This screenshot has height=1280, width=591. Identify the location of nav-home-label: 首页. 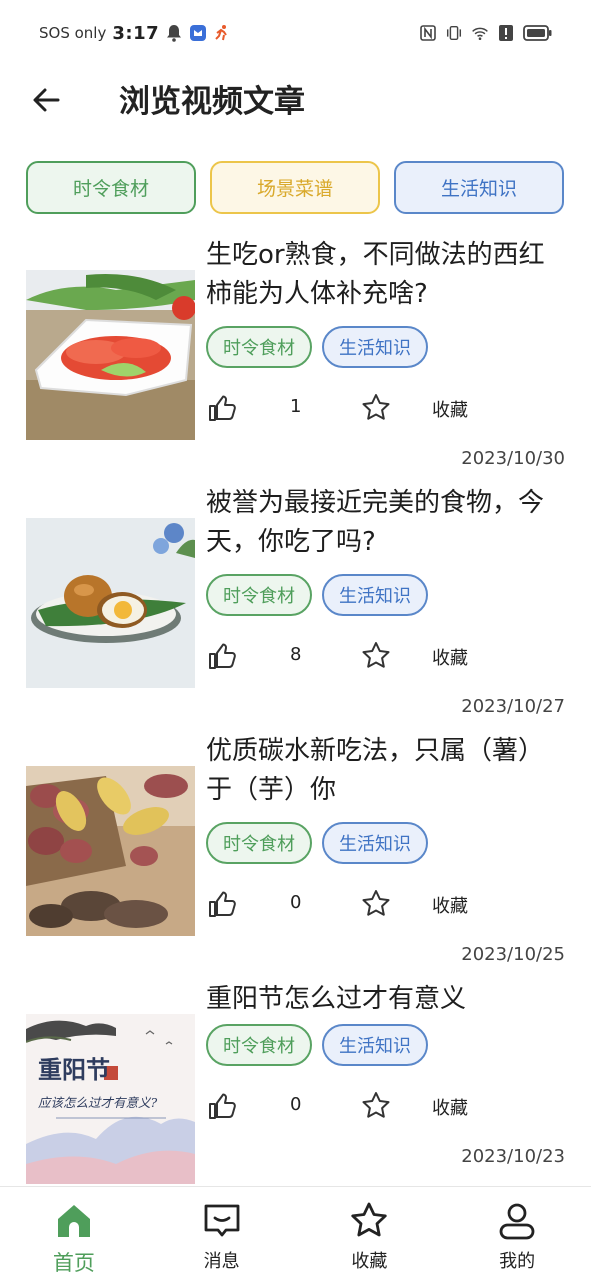
(73, 1263).